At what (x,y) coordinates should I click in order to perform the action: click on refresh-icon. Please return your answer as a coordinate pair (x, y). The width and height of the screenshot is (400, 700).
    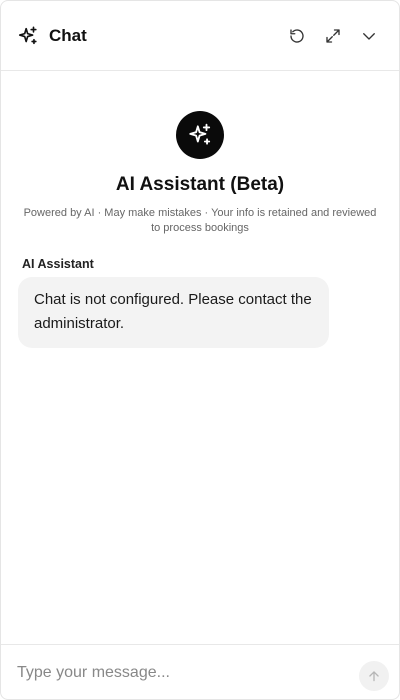
    Looking at the image, I should click on (297, 35).